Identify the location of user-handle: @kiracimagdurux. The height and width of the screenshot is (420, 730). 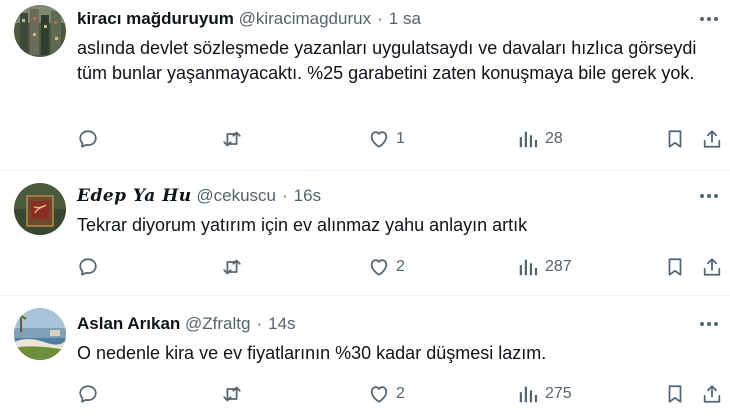
(305, 18).